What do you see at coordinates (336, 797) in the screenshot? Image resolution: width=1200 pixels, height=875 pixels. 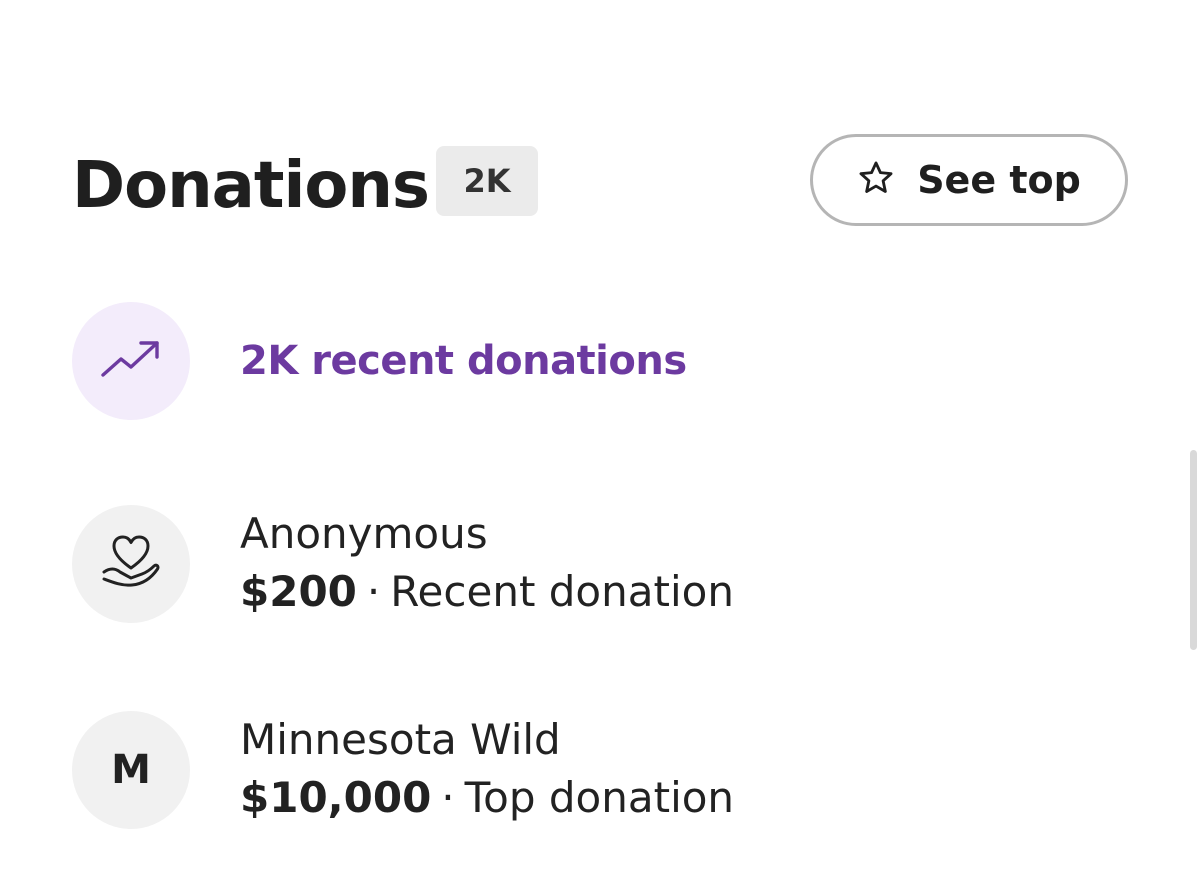 I see `donation-amount: $10,000` at bounding box center [336, 797].